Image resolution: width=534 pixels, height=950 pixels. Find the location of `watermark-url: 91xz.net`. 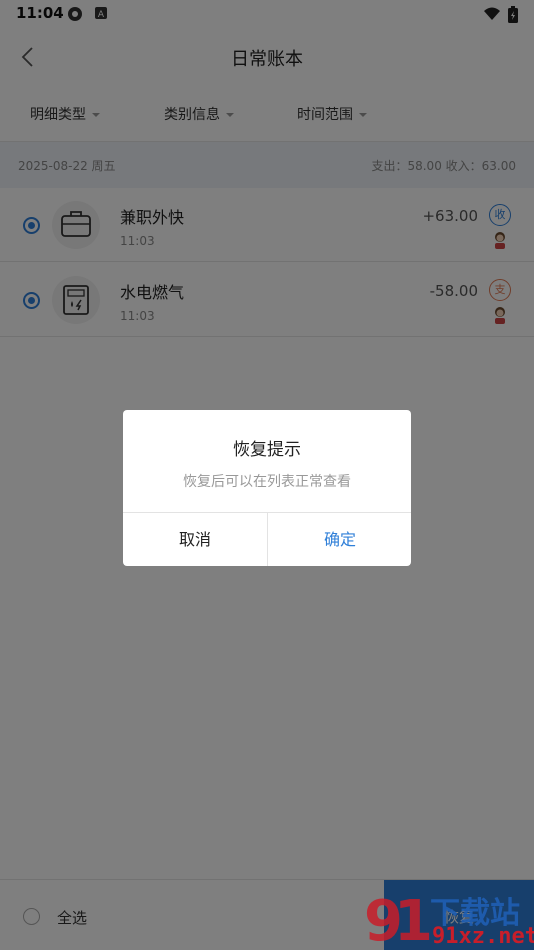

watermark-url: 91xz.net is located at coordinates (483, 936).